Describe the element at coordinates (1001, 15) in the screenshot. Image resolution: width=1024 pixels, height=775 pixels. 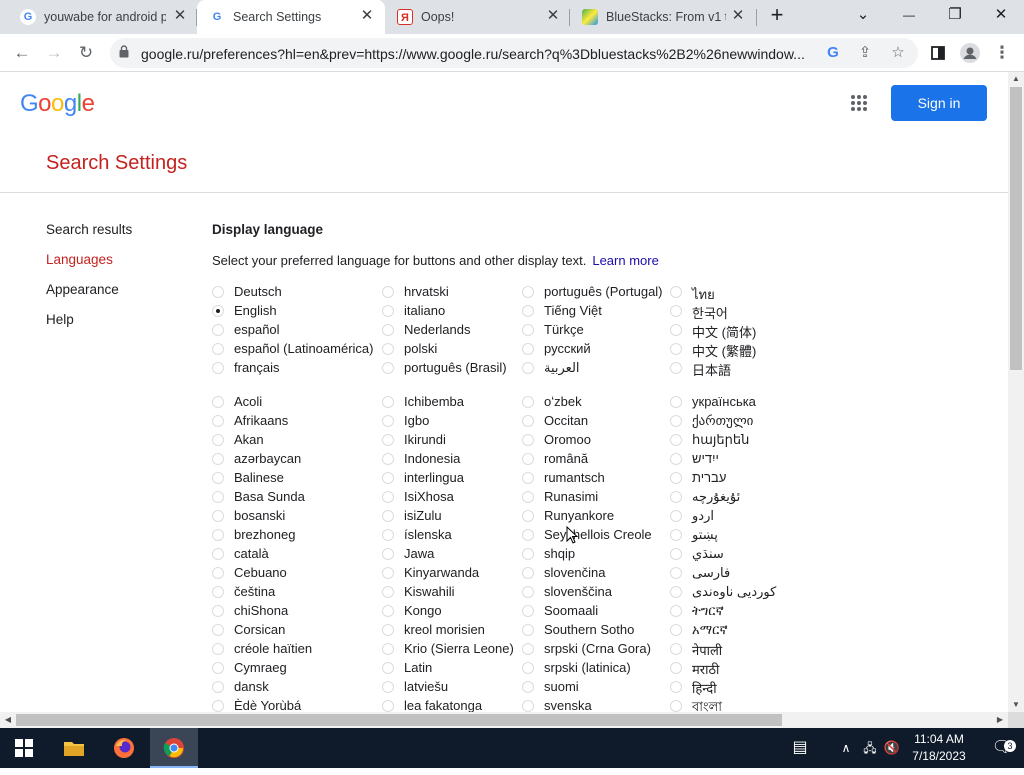
I see `close-window-button: ✕` at that location.